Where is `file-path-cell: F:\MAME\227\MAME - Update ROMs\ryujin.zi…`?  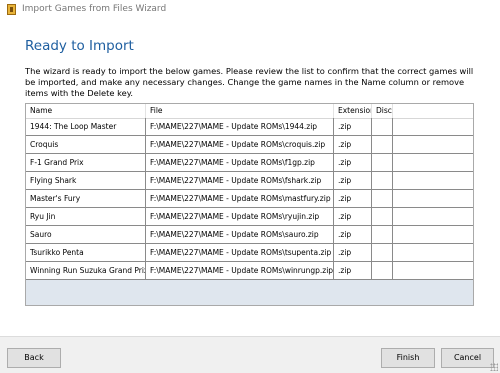
file-path-cell: F:\MAME\227\MAME - Update ROMs\ryujin.zi… is located at coordinates (240, 217).